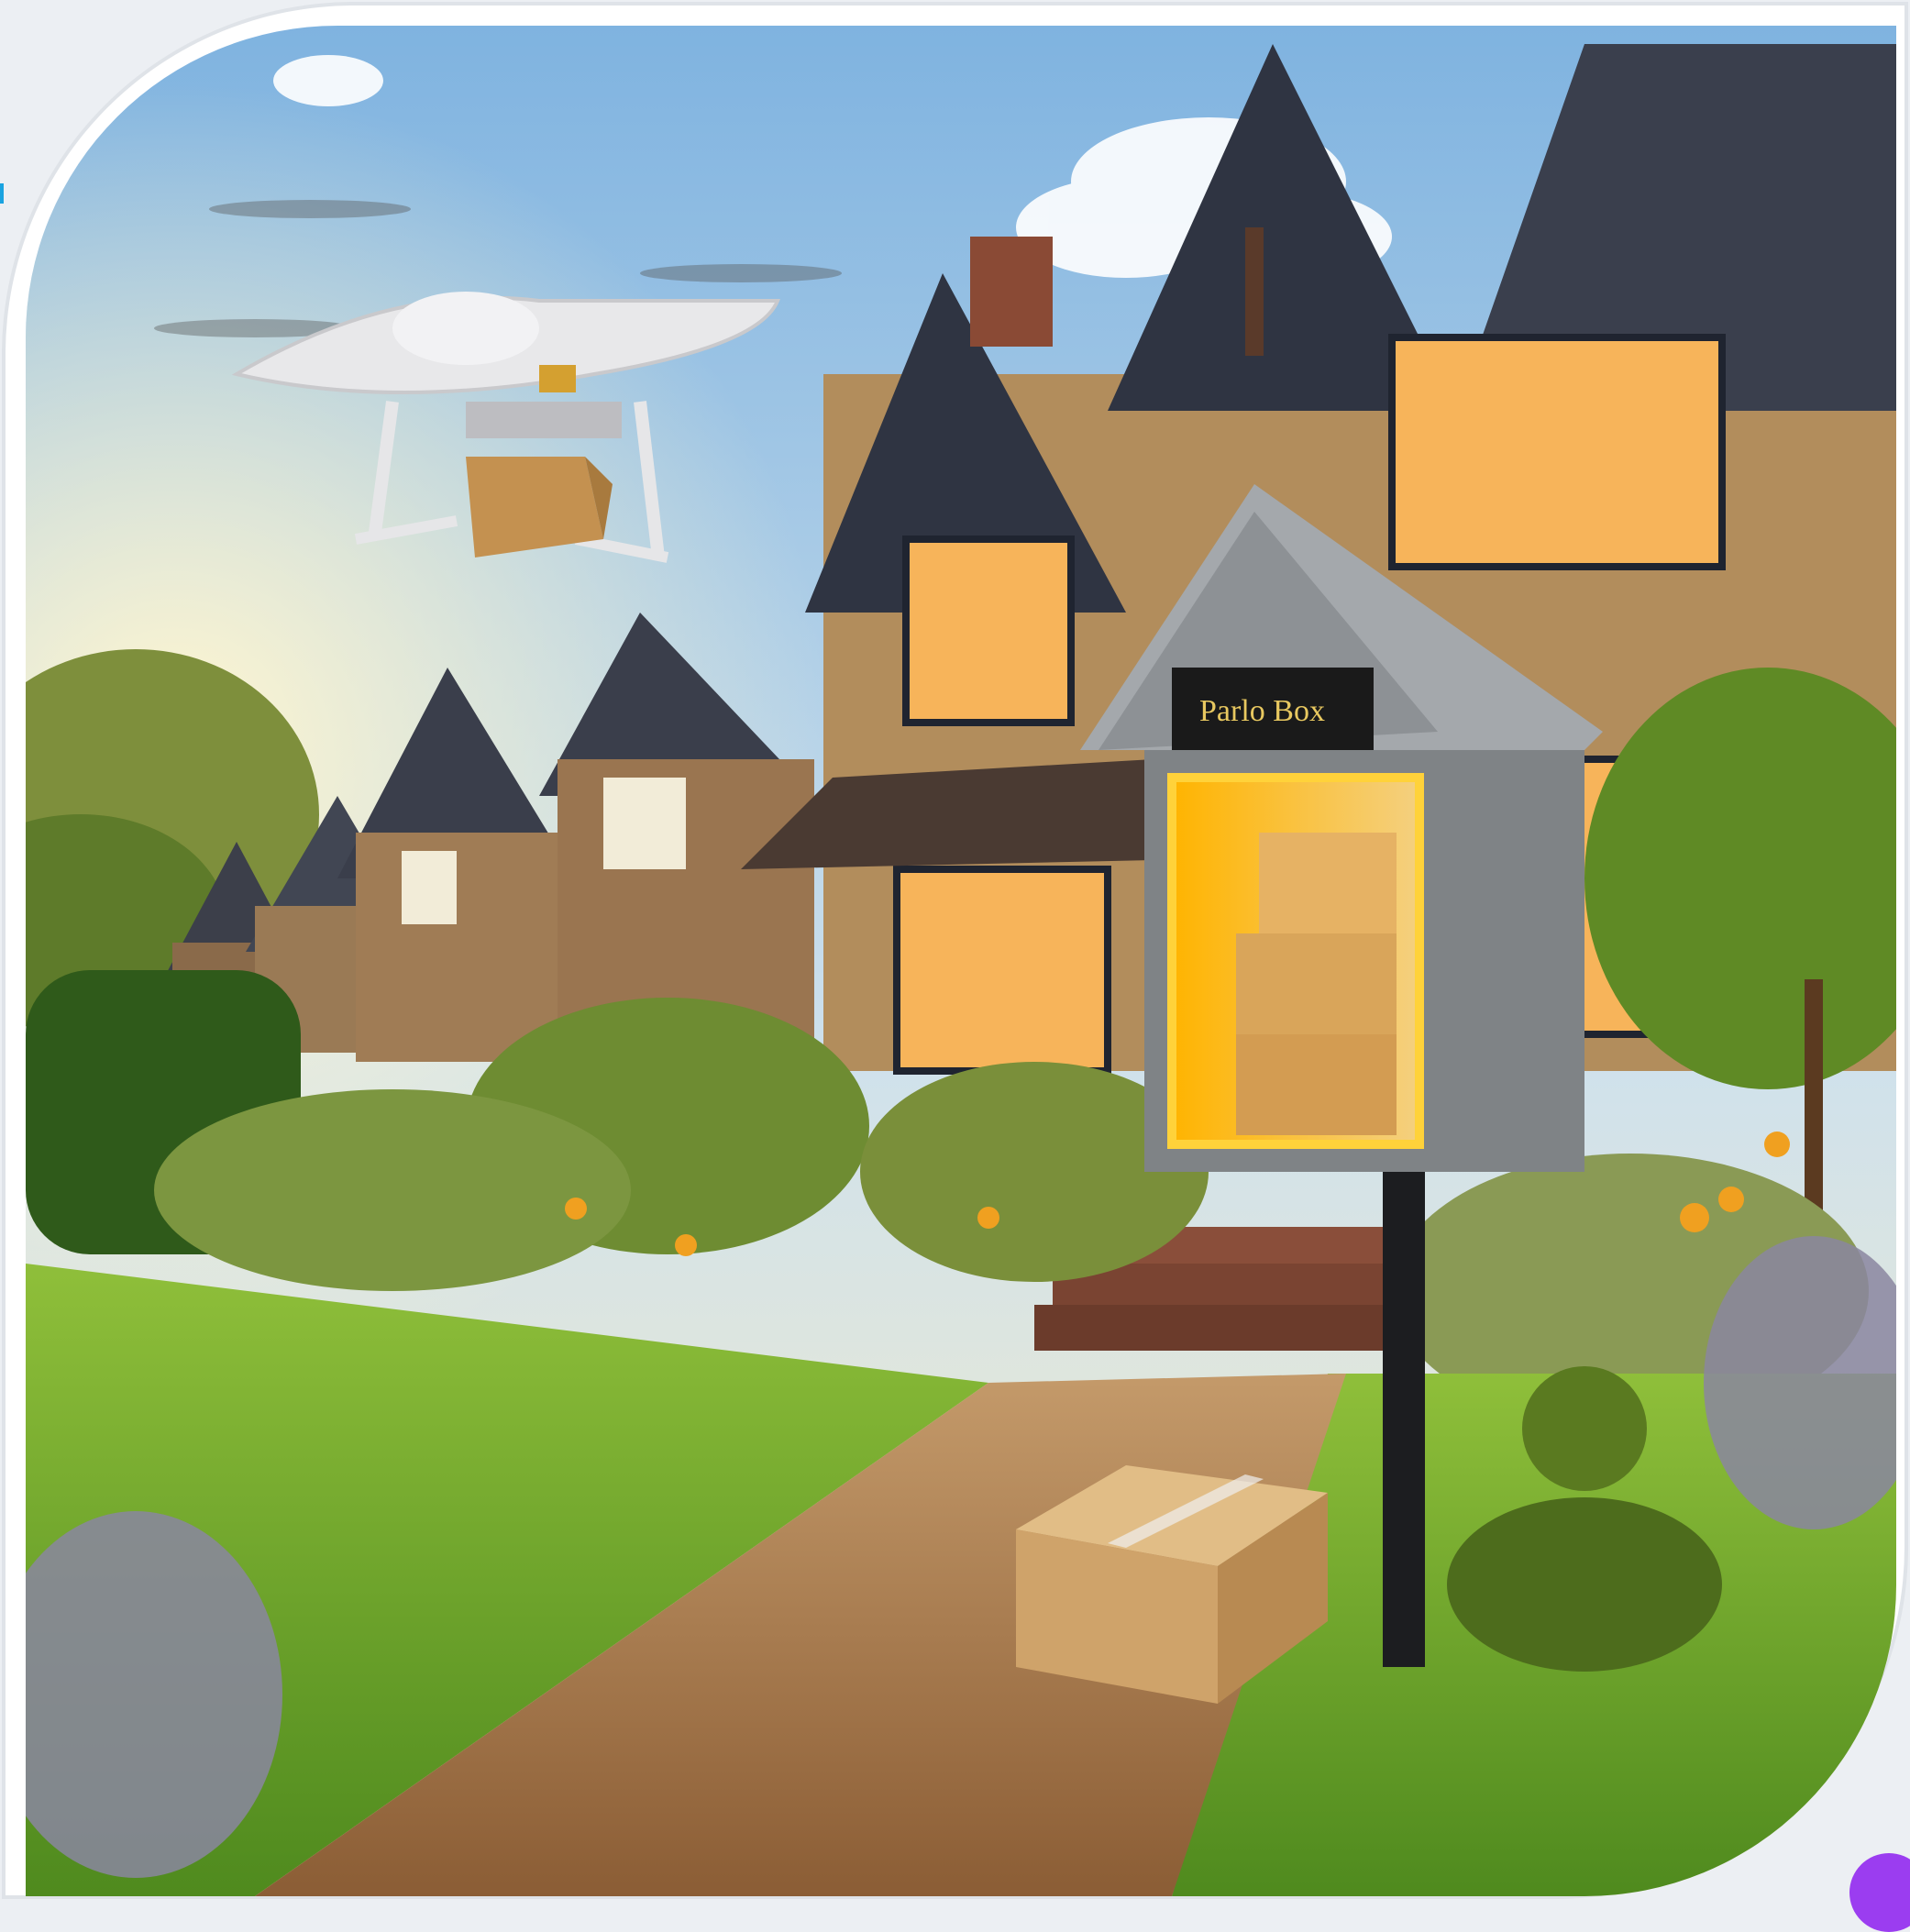 The width and height of the screenshot is (1910, 1932). Describe the element at coordinates (1262, 711) in the screenshot. I see `parcel-box-sign: Parlo Box` at that location.